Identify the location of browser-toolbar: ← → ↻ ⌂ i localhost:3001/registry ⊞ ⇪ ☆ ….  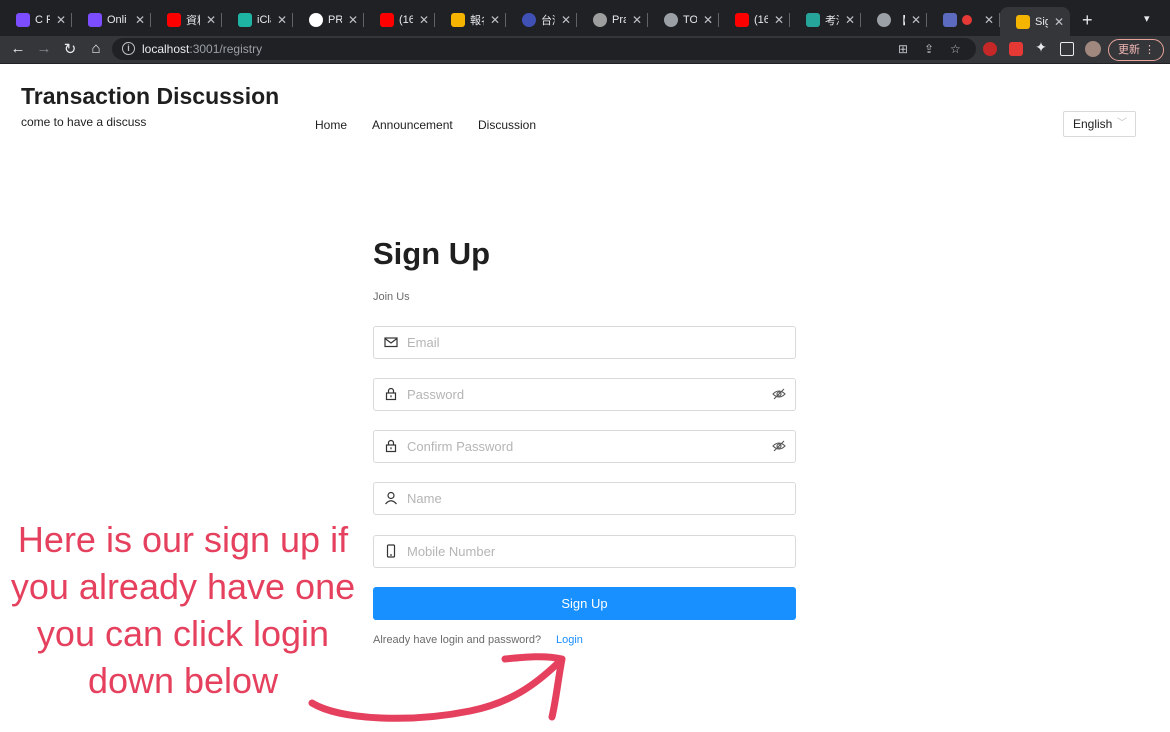
(585, 50).